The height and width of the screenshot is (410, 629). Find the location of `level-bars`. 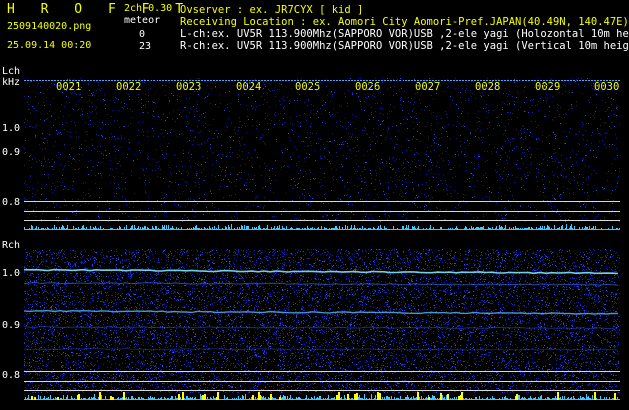

level-bars is located at coordinates (322, 227).